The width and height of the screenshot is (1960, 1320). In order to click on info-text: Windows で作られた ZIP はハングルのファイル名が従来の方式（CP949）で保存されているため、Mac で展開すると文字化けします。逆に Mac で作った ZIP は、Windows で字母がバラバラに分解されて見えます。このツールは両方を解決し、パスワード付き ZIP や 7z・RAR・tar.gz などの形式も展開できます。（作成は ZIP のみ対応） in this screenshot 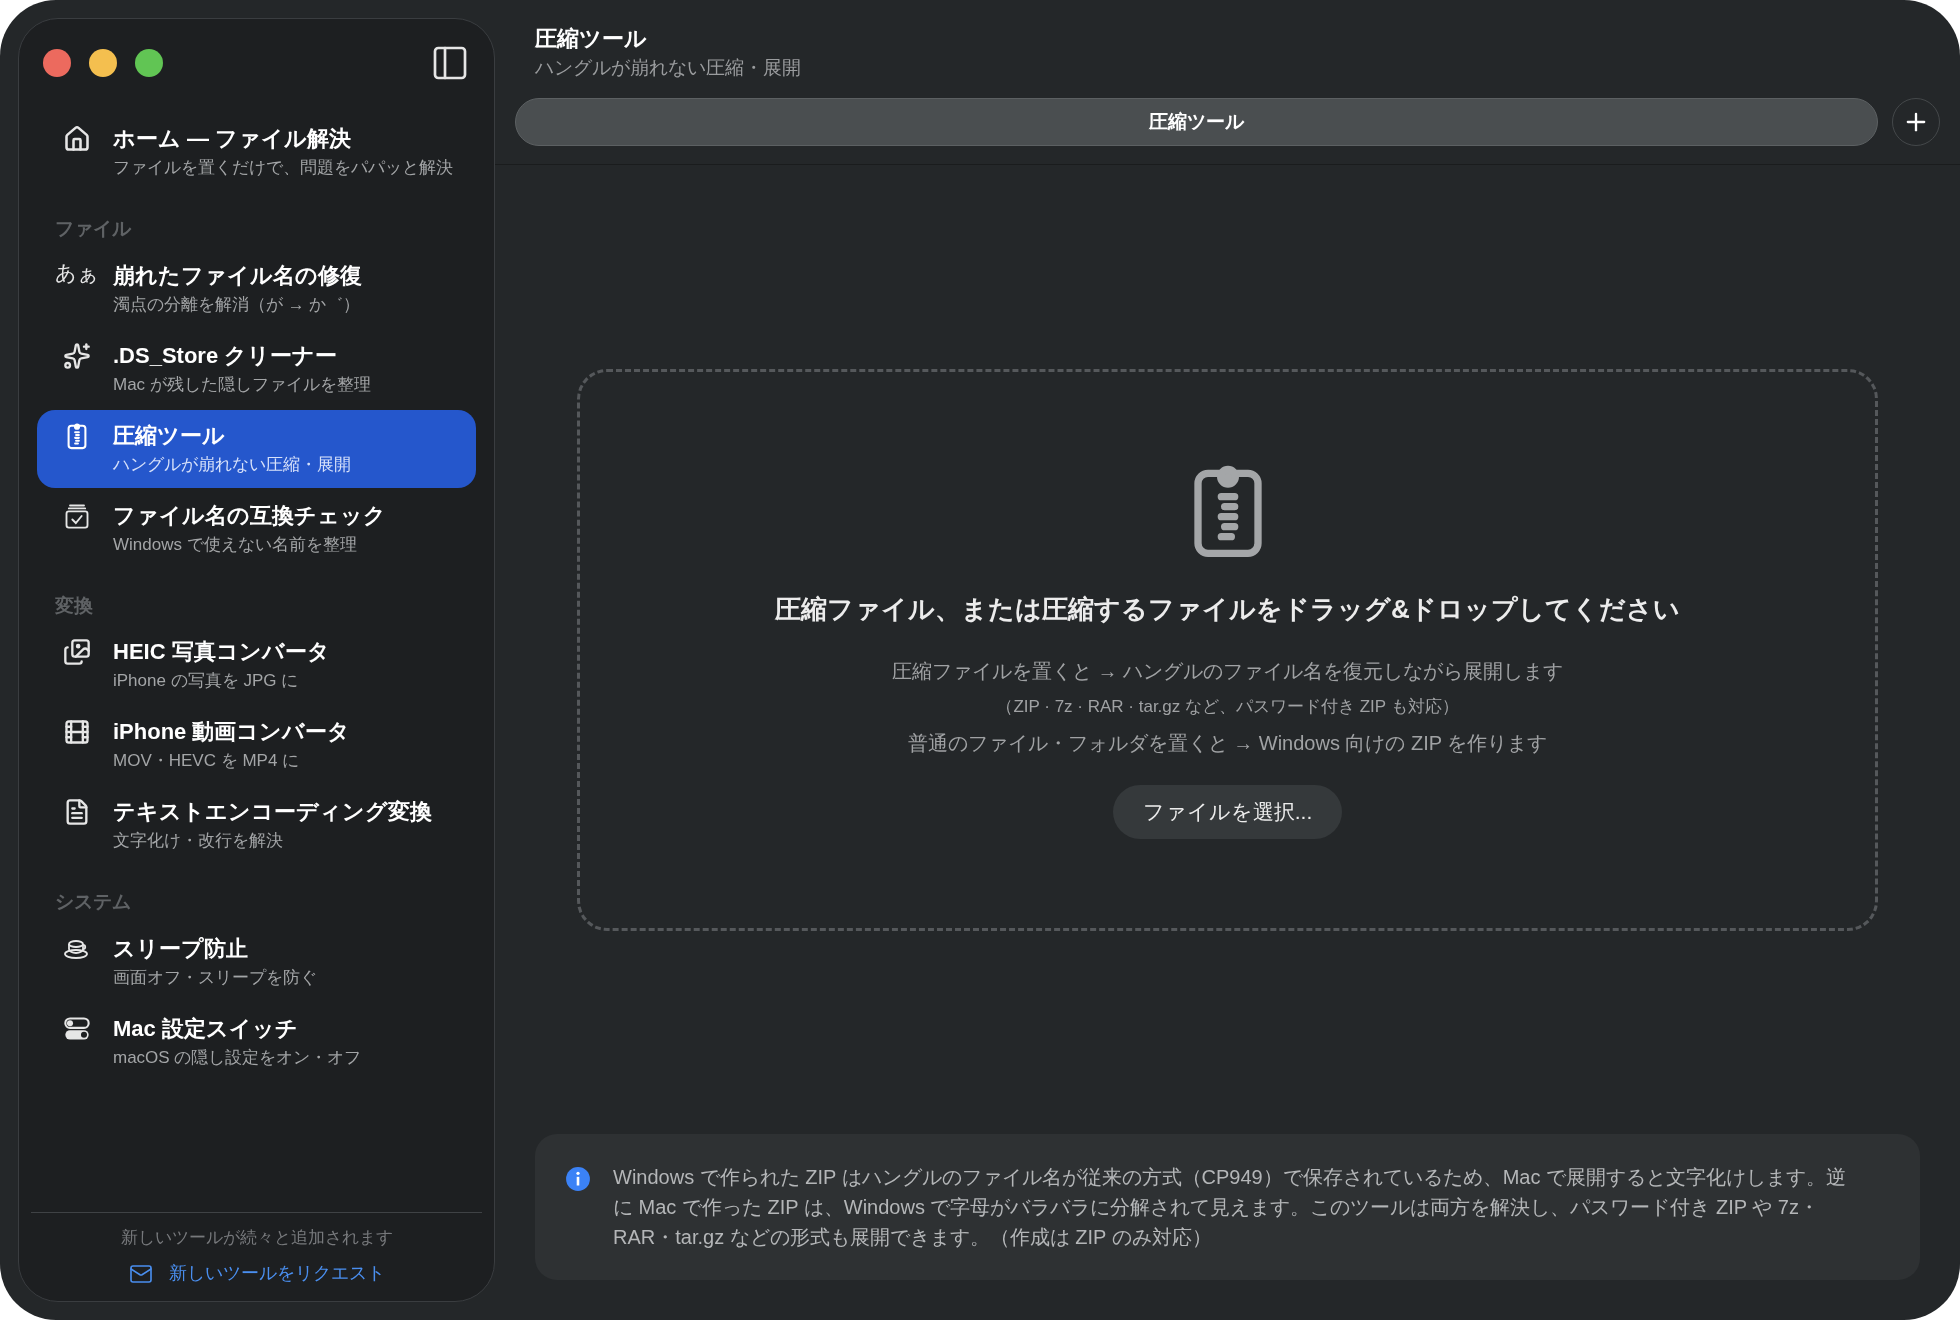, I will do `click(1230, 1207)`.